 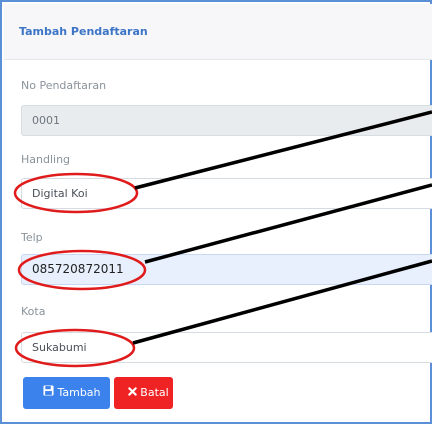 What do you see at coordinates (226, 269) in the screenshot?
I see `telp-field: 085720872011` at bounding box center [226, 269].